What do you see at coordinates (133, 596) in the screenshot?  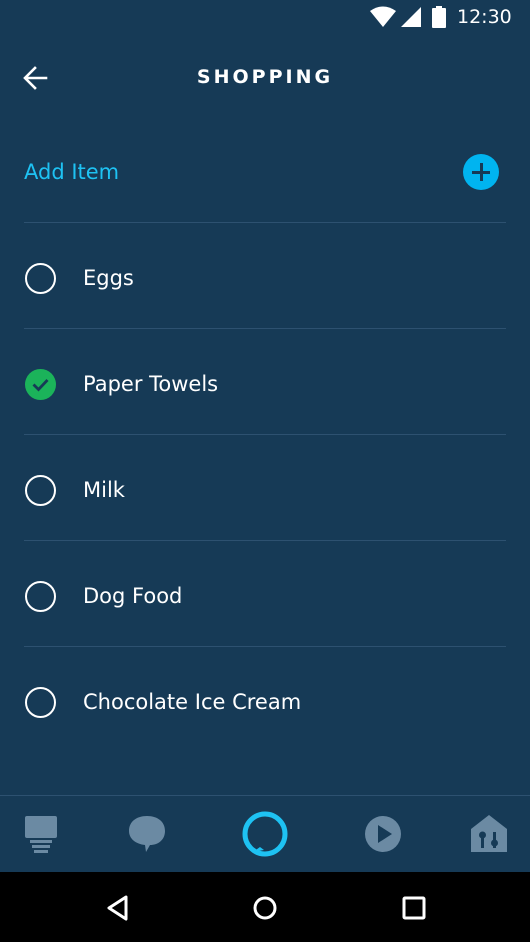 I see `list-item-label: Dog Food` at bounding box center [133, 596].